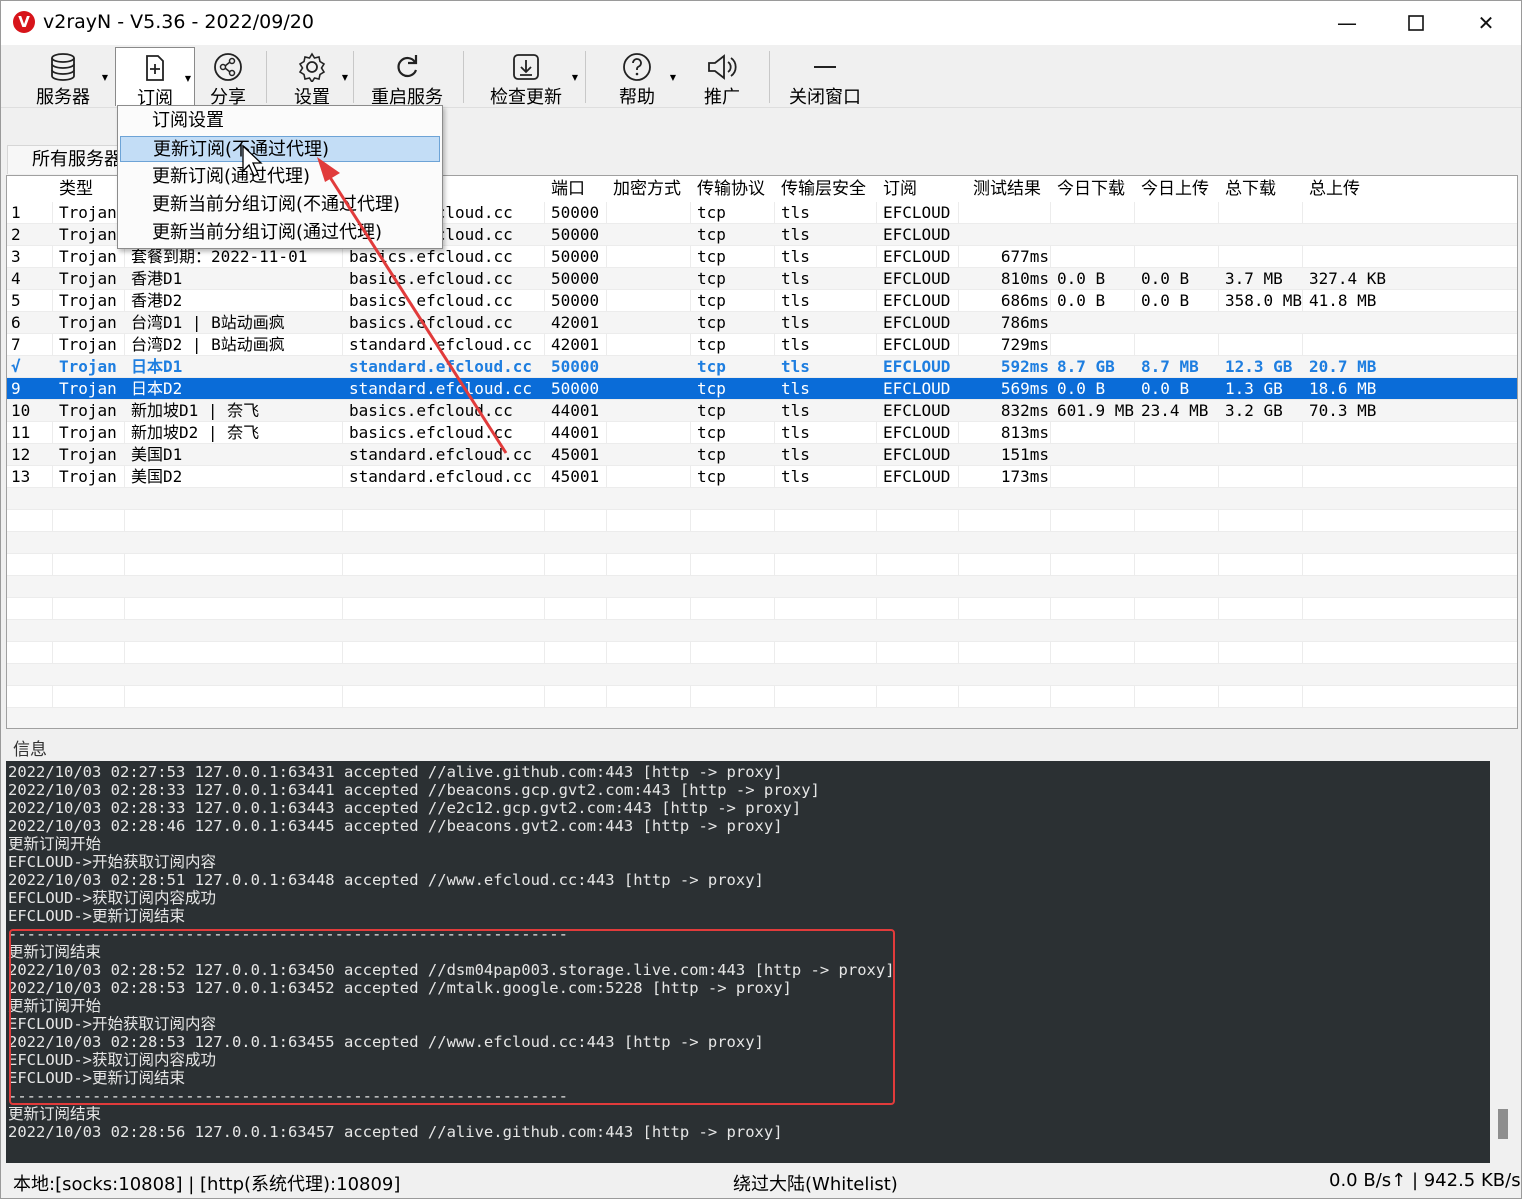 This screenshot has height=1199, width=1522. Describe the element at coordinates (280, 205) in the screenshot. I see `menu-item-update-group-no-proxy: 更新当前分组订阅(不通过代理)` at that location.